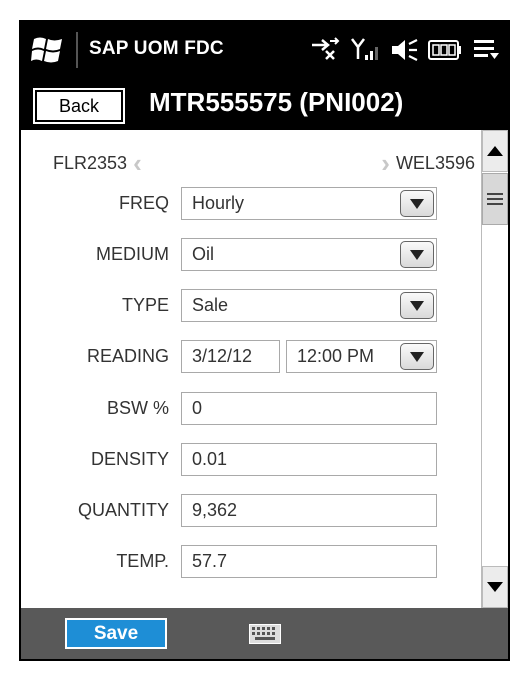 This screenshot has height=678, width=528. What do you see at coordinates (435, 162) in the screenshot?
I see `next-record-label: WEL3596` at bounding box center [435, 162].